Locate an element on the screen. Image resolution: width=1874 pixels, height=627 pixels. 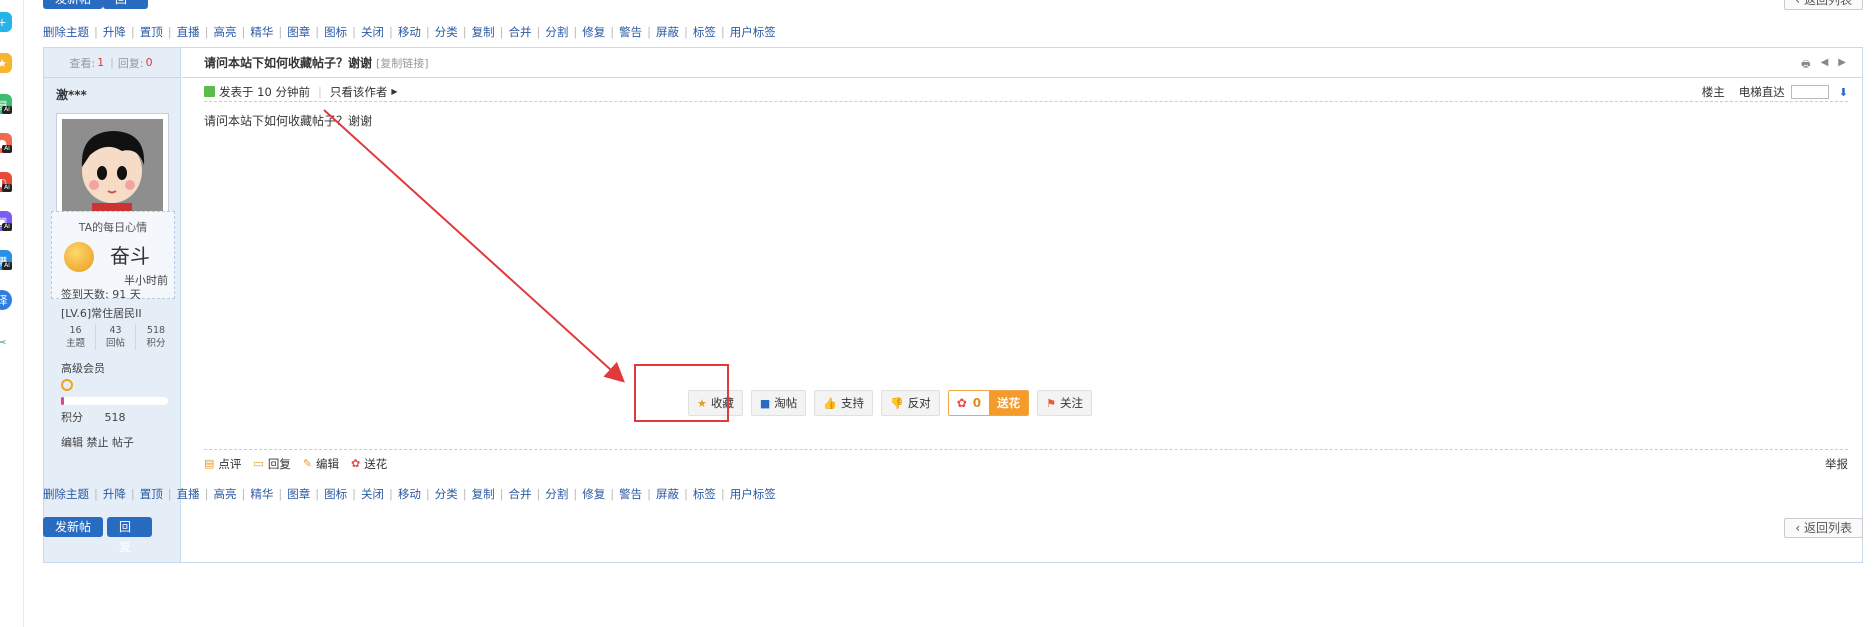
author-name: 激*** is located at coordinates (112, 95).